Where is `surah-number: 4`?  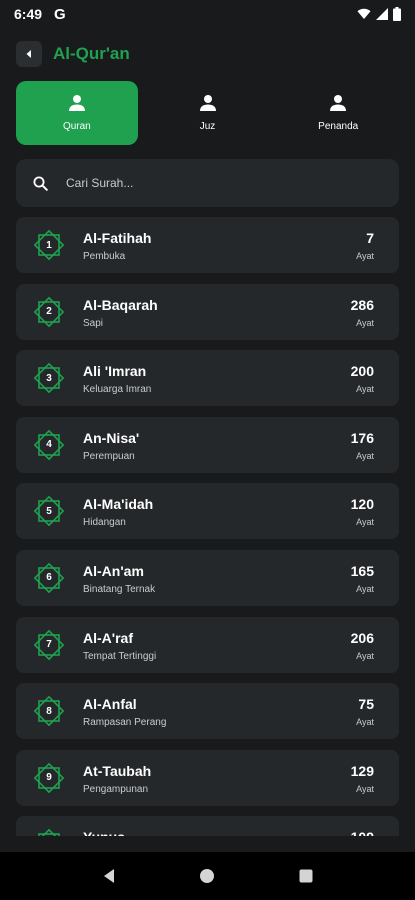 surah-number: 4 is located at coordinates (49, 445).